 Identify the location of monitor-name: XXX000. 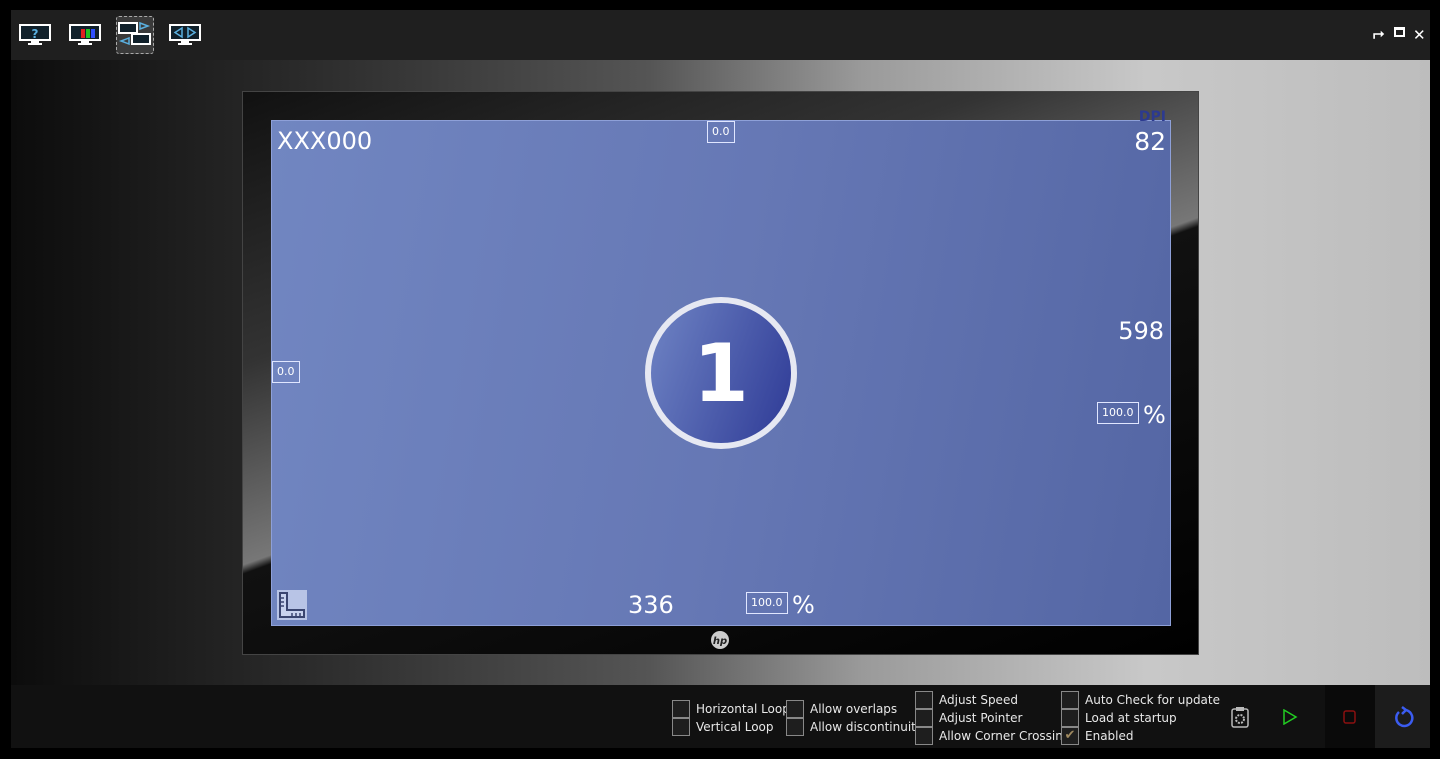
(325, 141).